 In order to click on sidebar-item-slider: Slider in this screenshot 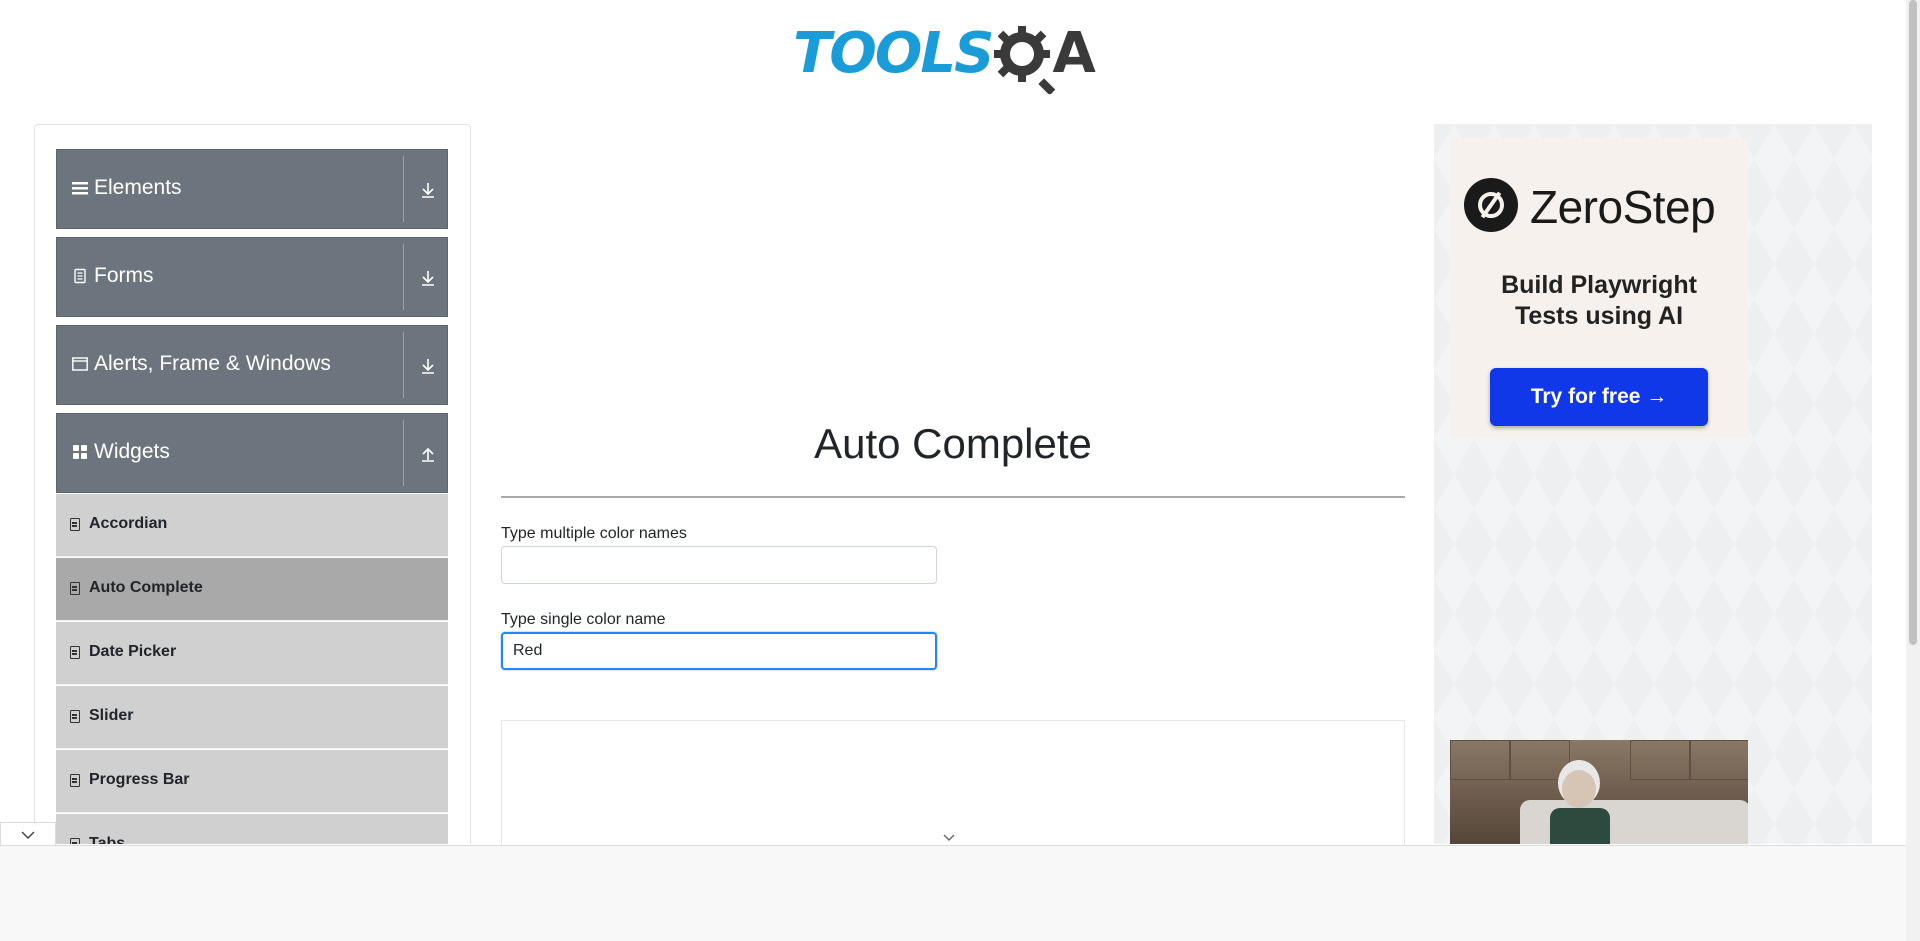, I will do `click(252, 717)`.